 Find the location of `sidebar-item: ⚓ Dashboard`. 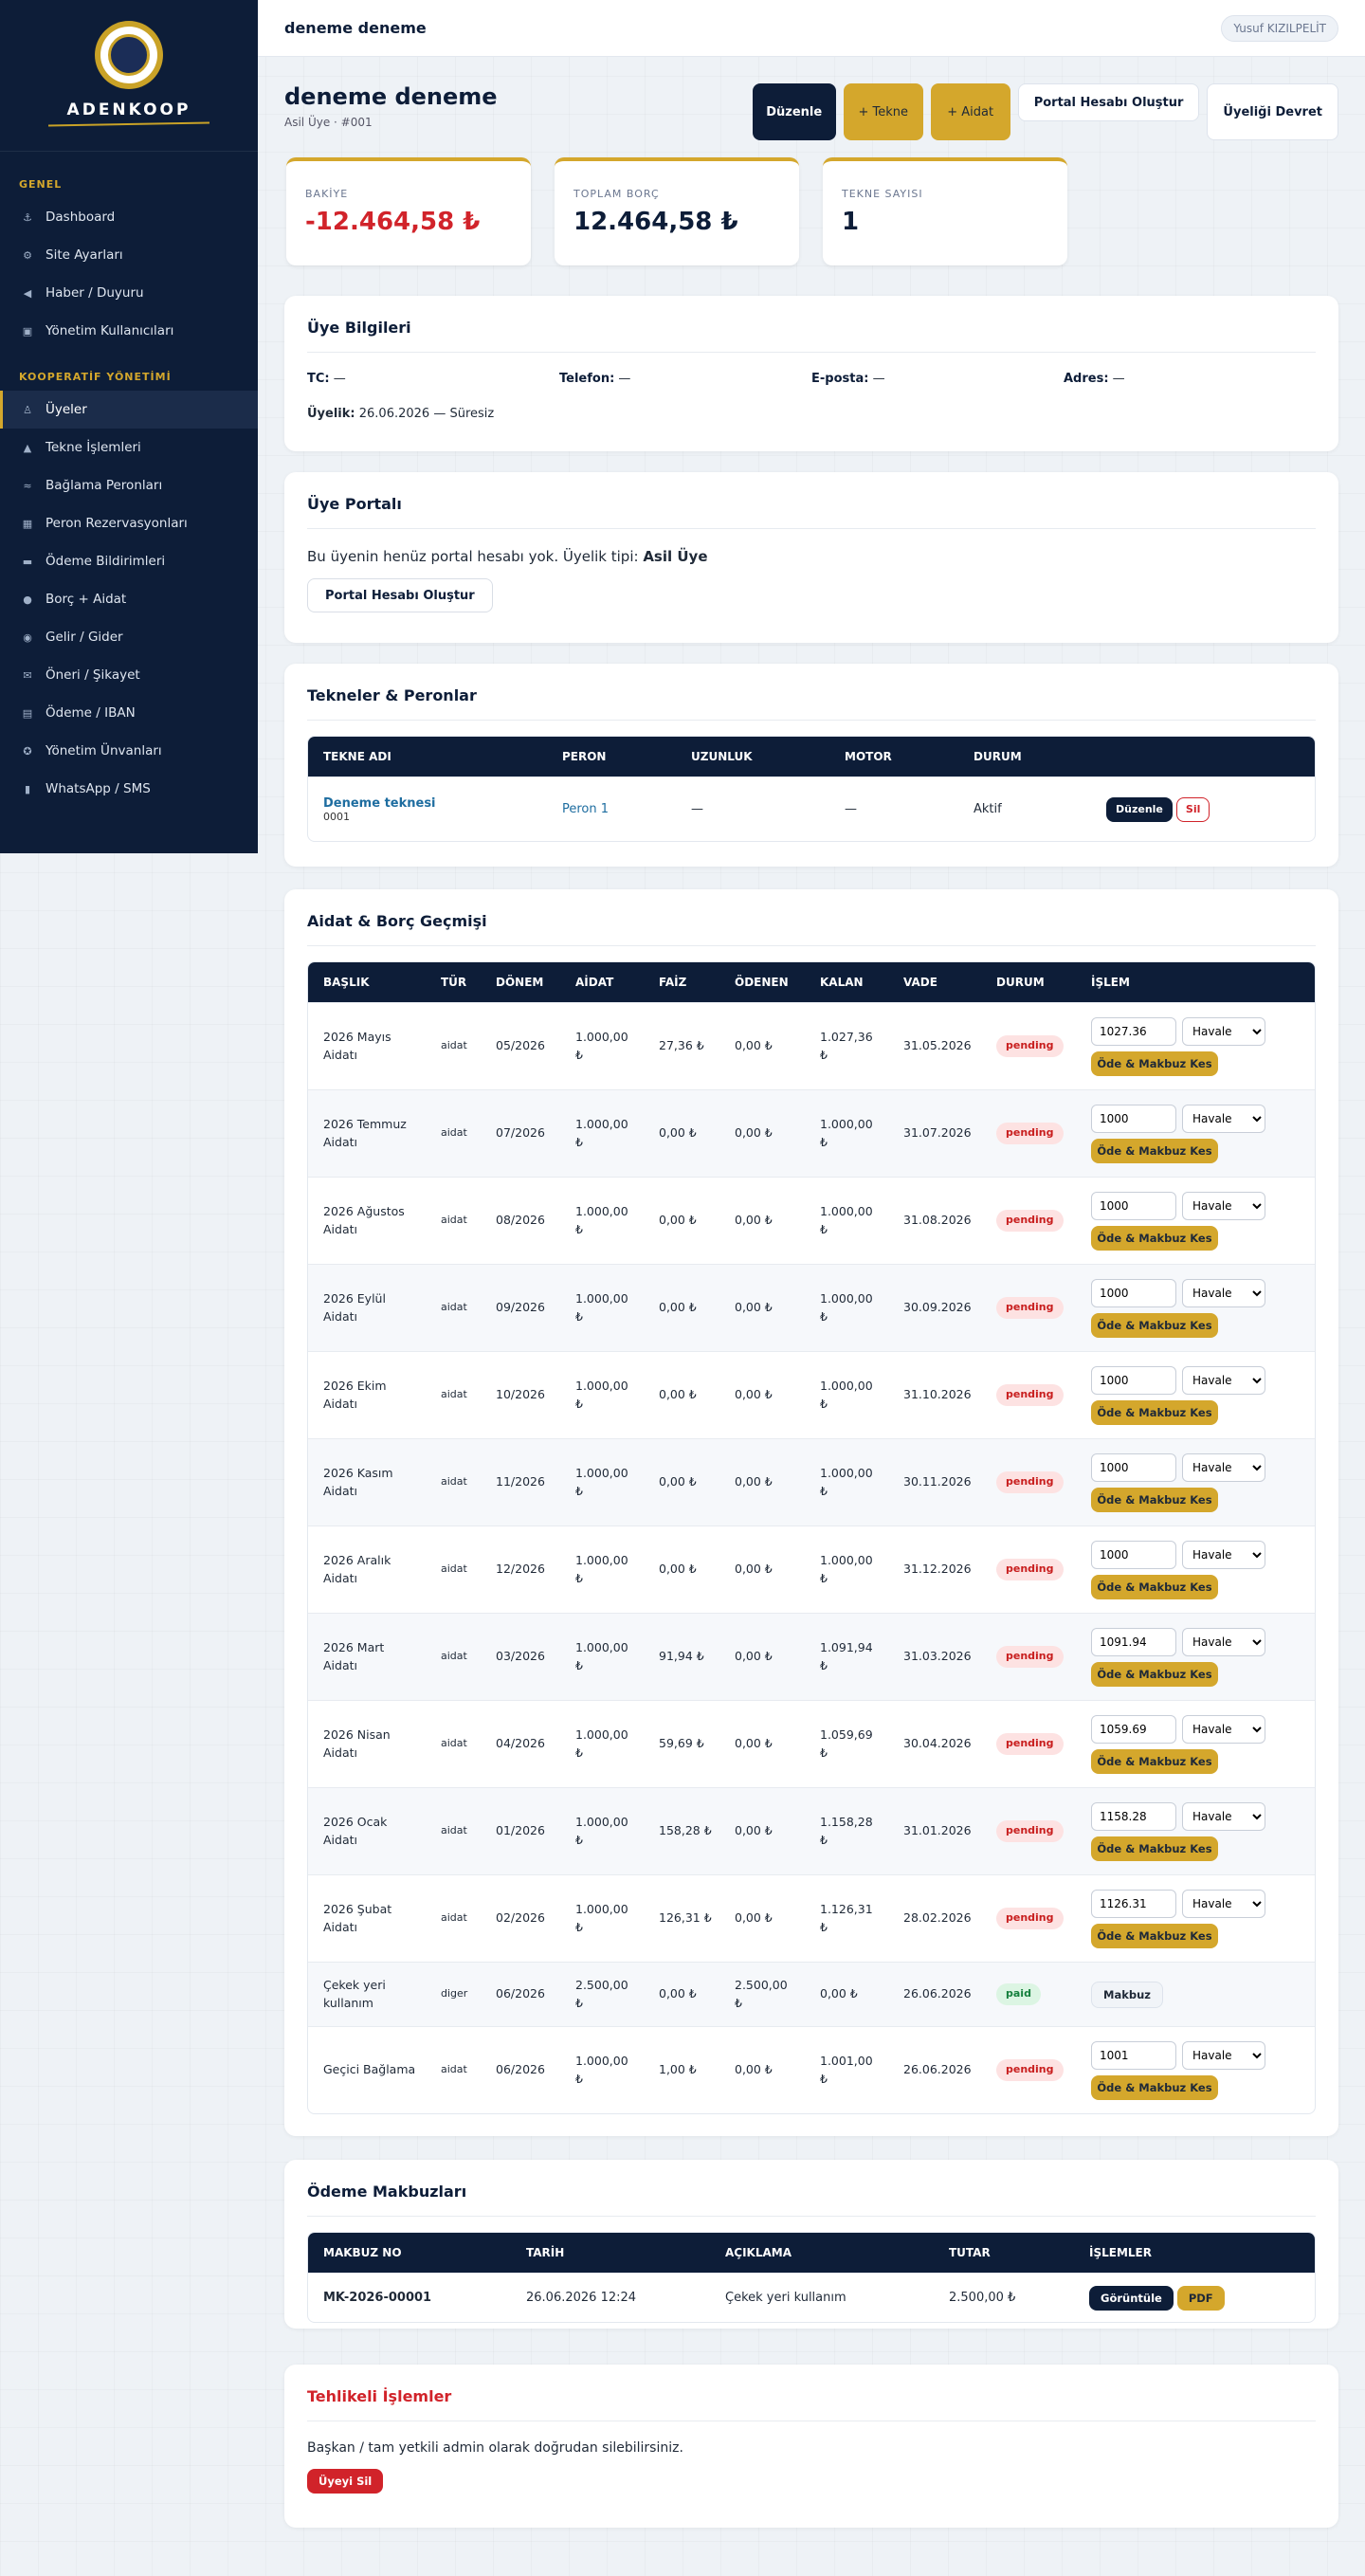

sidebar-item: ⚓ Dashboard is located at coordinates (129, 217).